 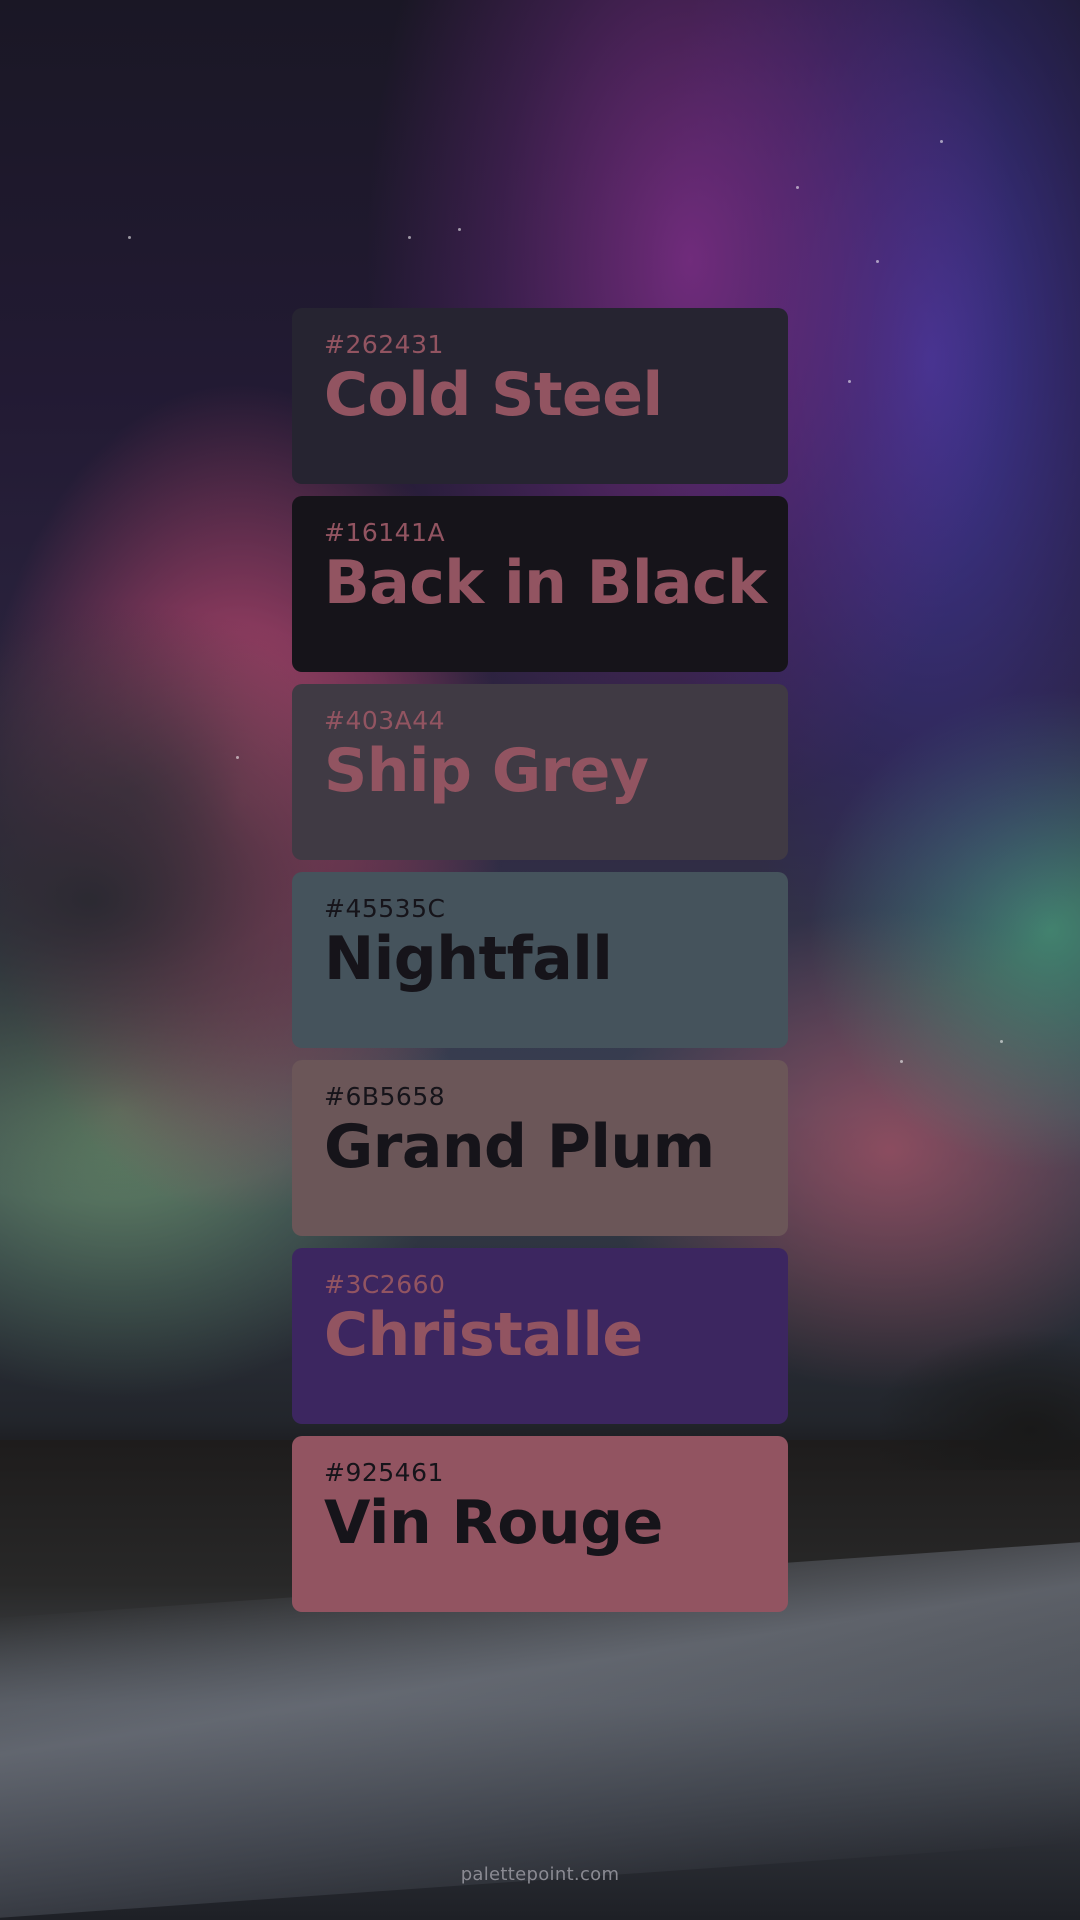 I want to click on swatch-nightfall: #45535C Nightfall, so click(x=540, y=960).